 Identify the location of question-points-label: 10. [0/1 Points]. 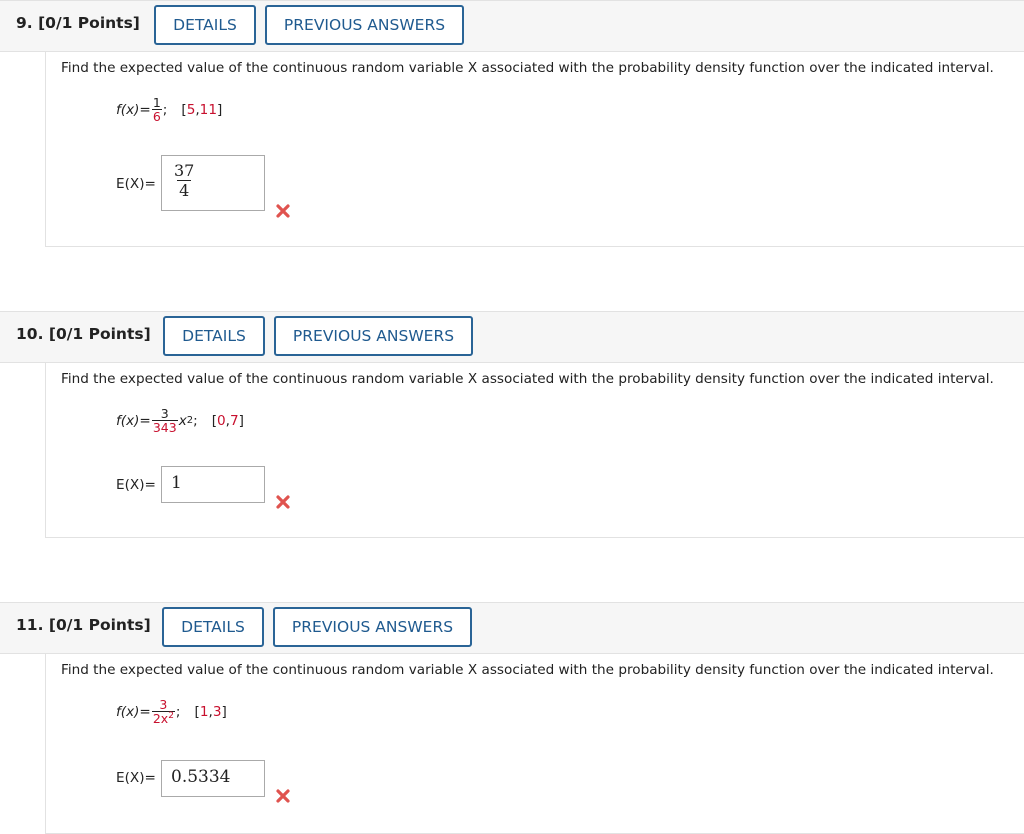
(83, 334).